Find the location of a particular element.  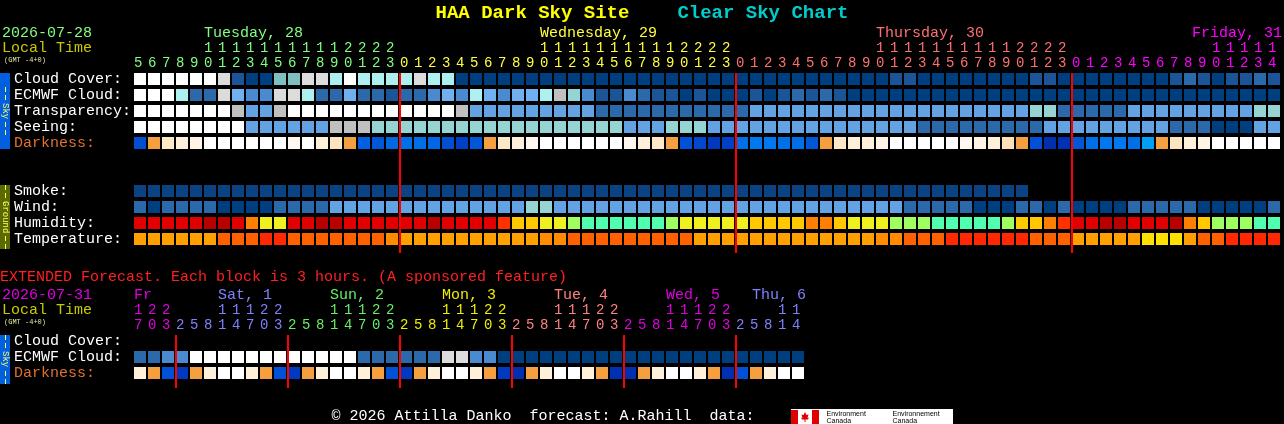

hour-labels: 012345678901234 is located at coordinates (1176, 63).